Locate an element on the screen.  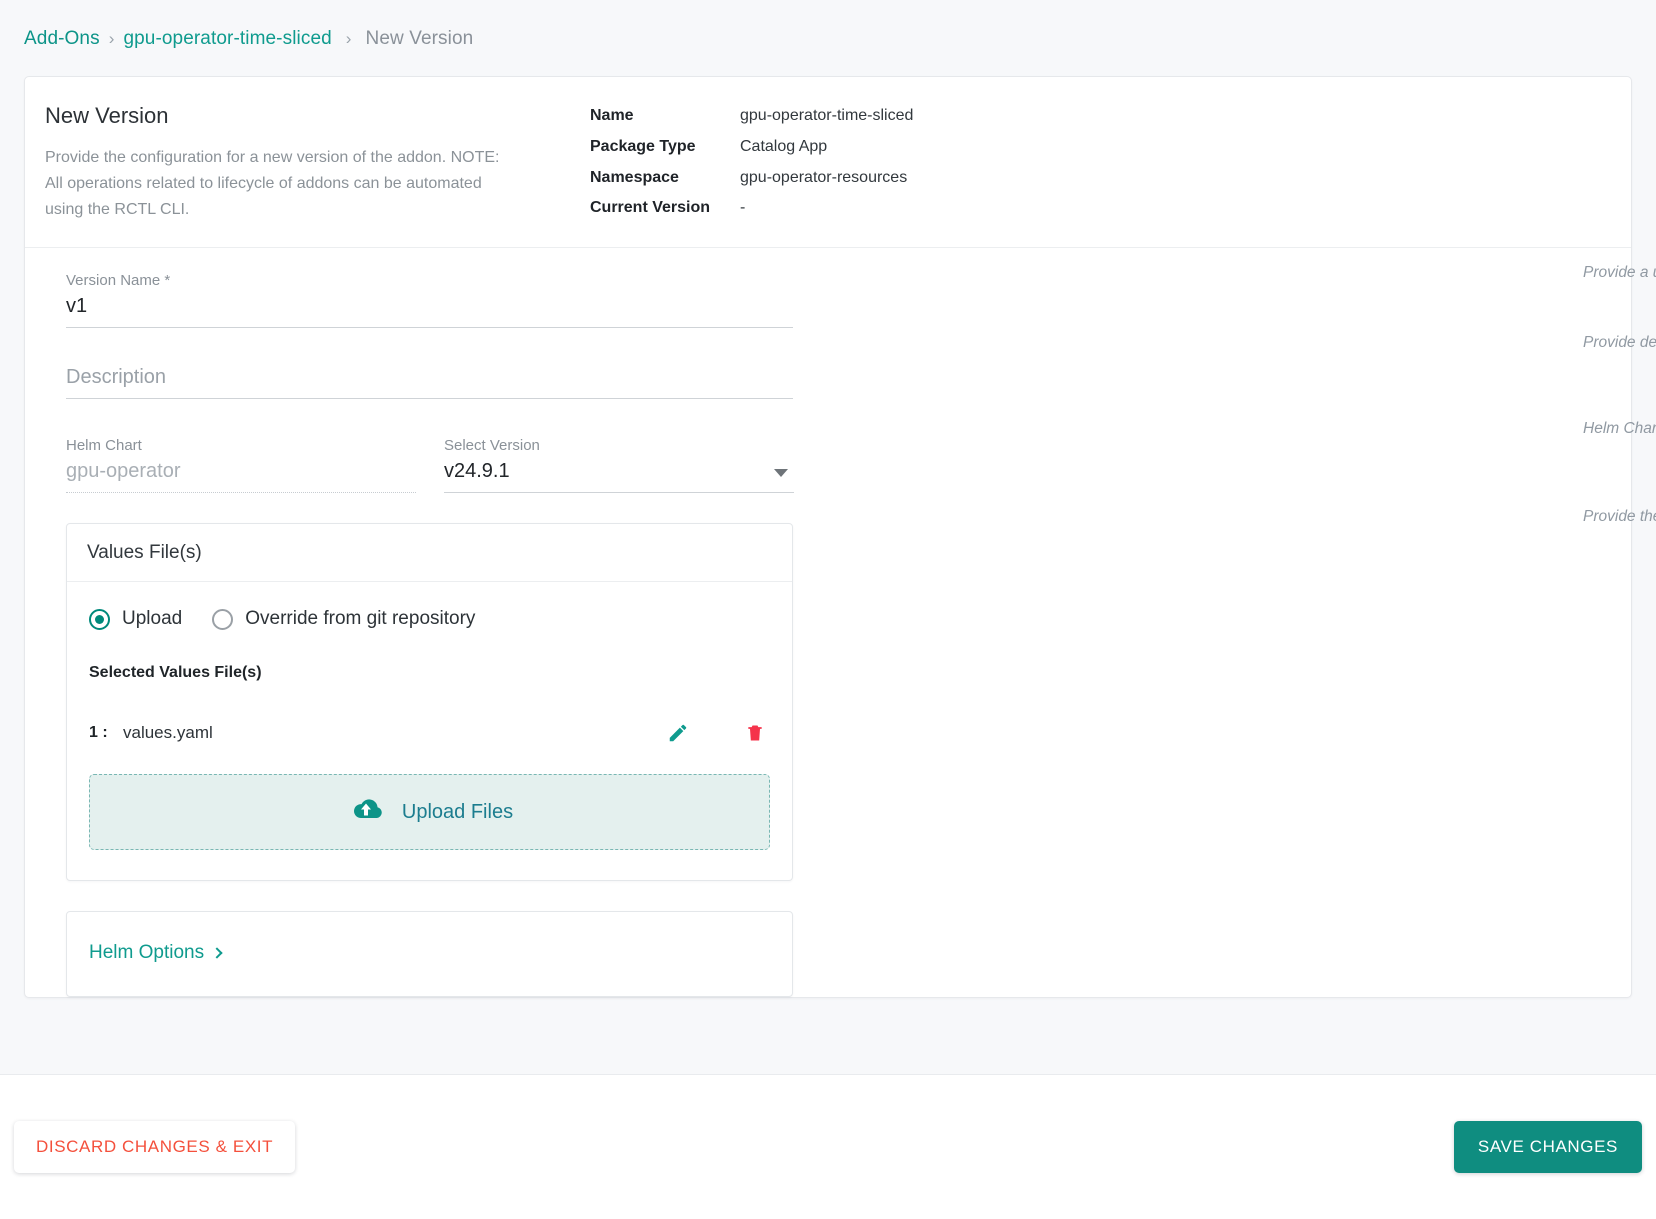
description-field: Description is located at coordinates (440, 382).